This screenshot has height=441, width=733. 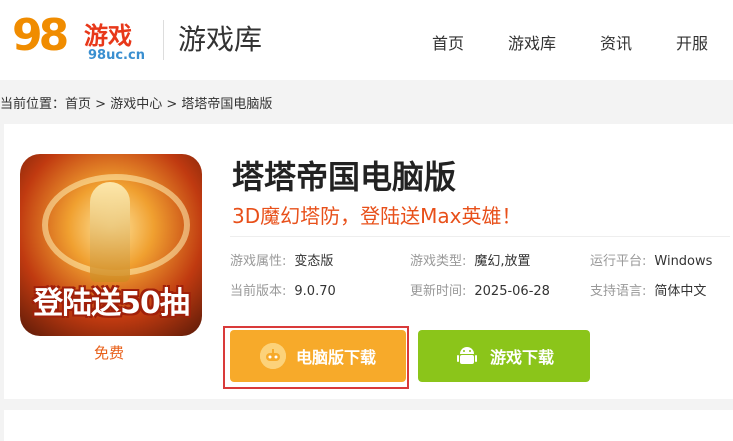 What do you see at coordinates (377, 216) in the screenshot?
I see `game-slogan: 3D魔幻塔防，登陆送Max英雄！` at bounding box center [377, 216].